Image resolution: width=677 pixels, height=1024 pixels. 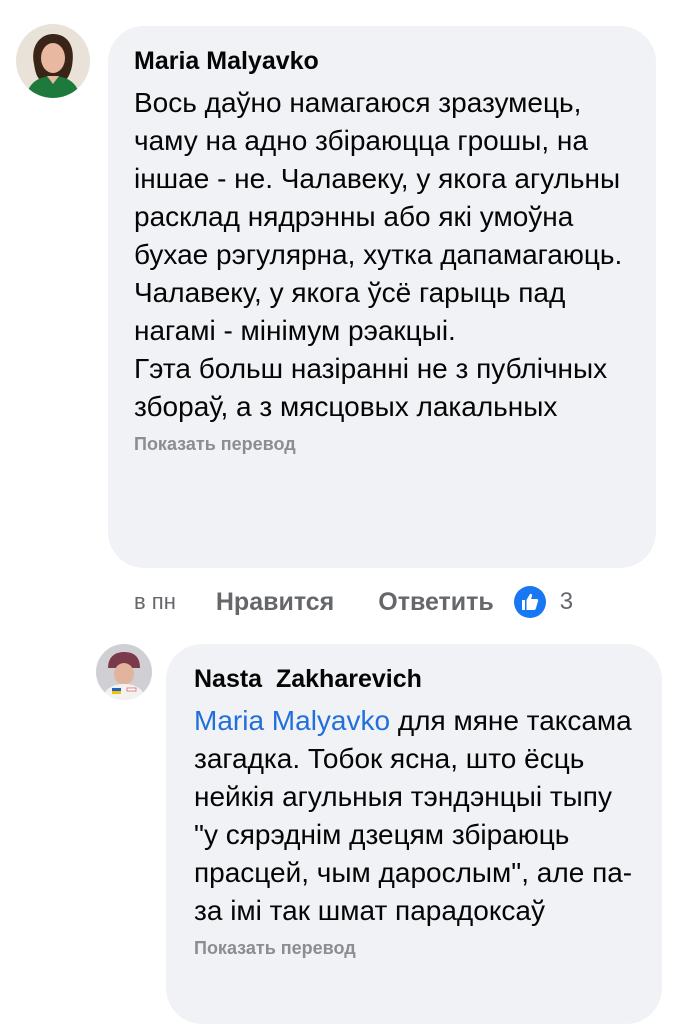 What do you see at coordinates (529, 602) in the screenshot?
I see `like-icon` at bounding box center [529, 602].